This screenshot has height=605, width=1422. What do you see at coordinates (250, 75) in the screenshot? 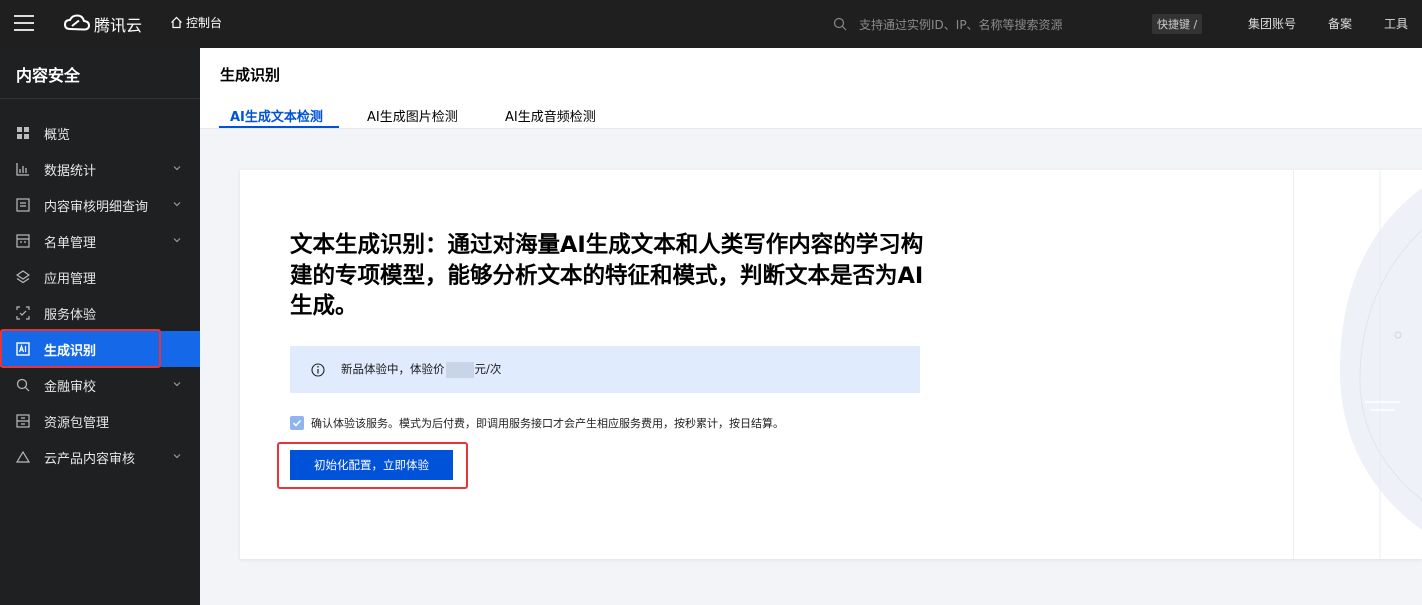
I see `page-title: 生成识别` at bounding box center [250, 75].